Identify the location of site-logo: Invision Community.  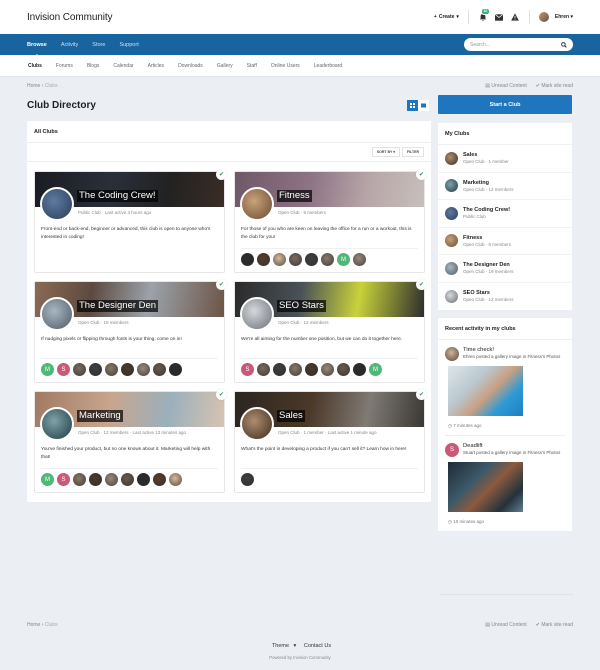
(70, 17).